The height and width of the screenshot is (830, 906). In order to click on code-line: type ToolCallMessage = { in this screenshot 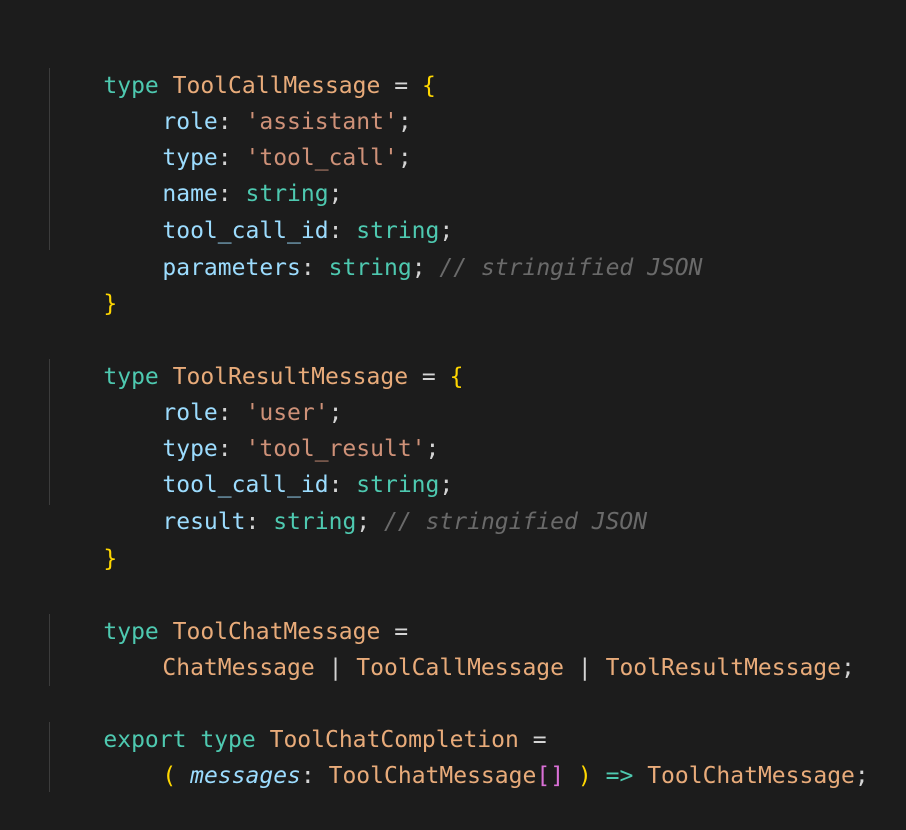, I will do `click(241, 65)`.